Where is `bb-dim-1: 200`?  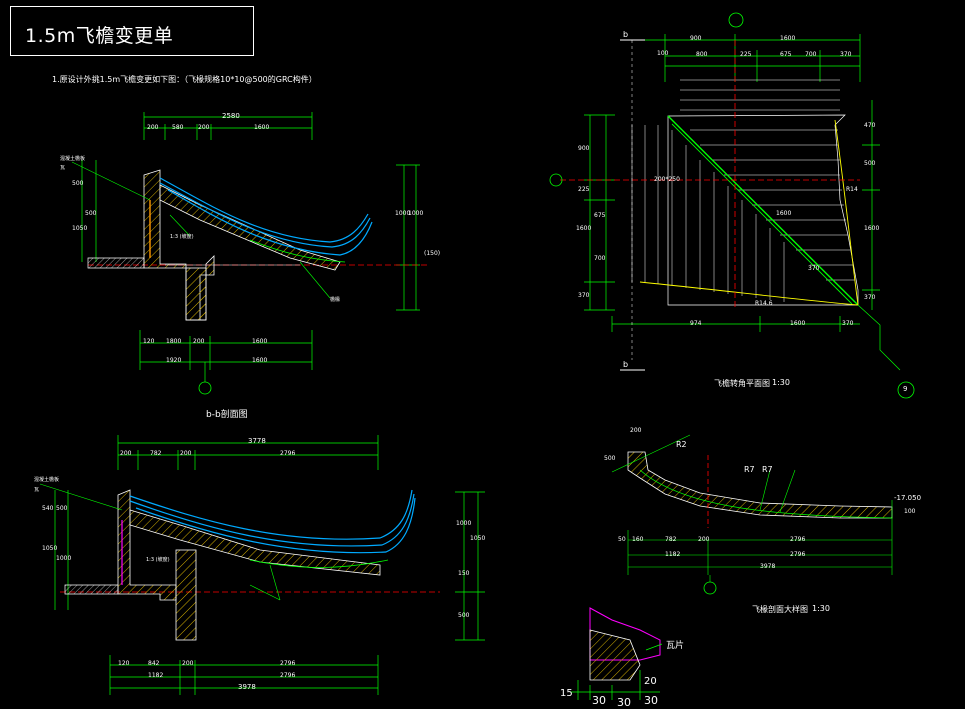
bb-dim-1: 200 is located at coordinates (153, 127).